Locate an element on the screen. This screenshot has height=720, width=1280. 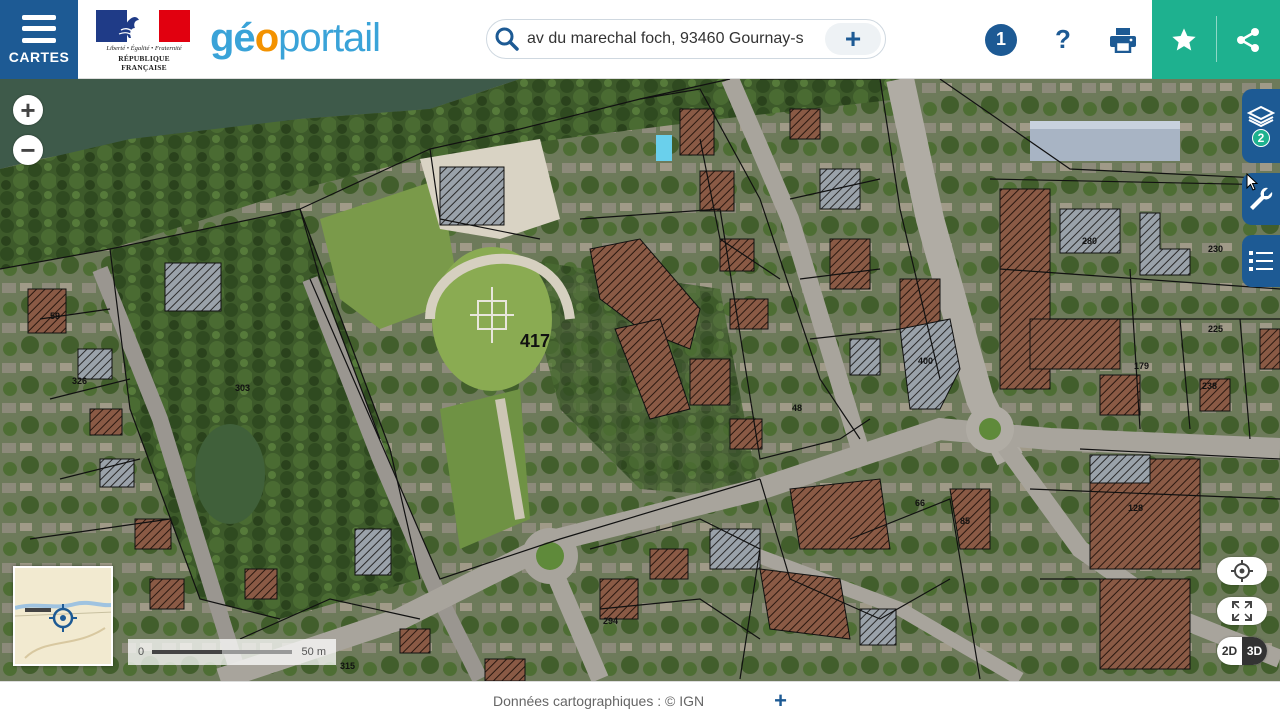
print-button is located at coordinates (1123, 39).